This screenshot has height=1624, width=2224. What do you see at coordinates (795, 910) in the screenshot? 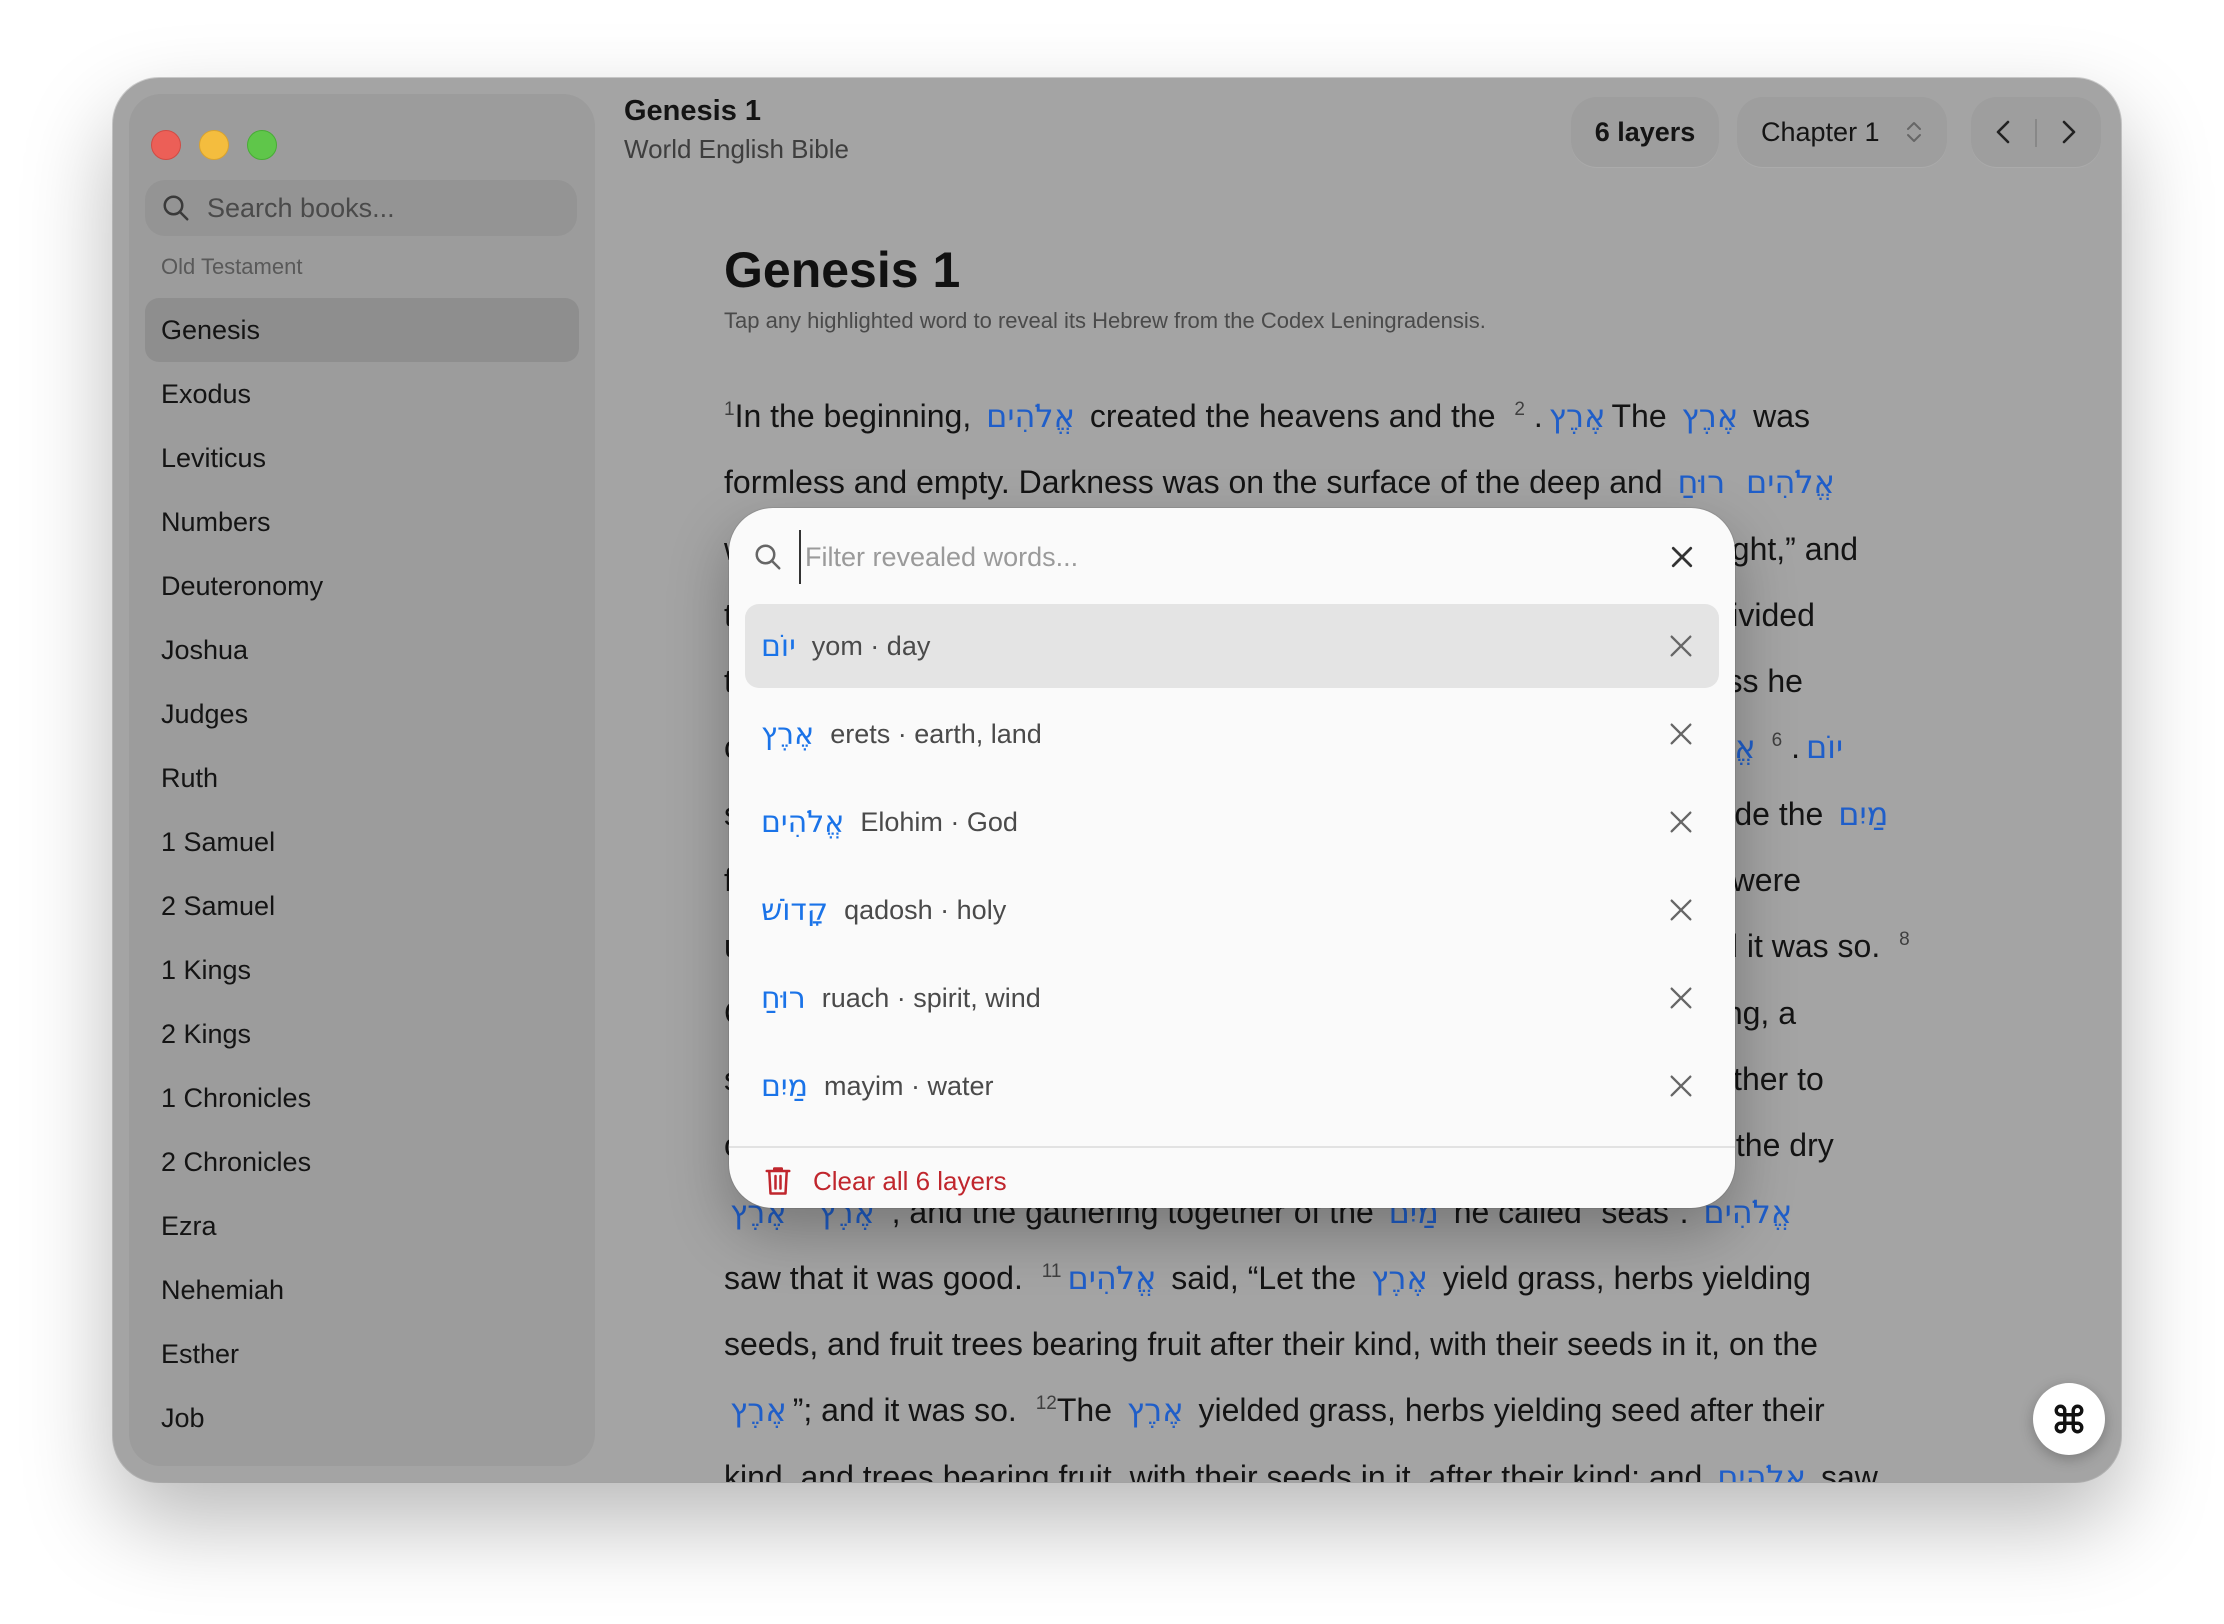
I see `hebrew-word: קָדוֹשׁ` at bounding box center [795, 910].